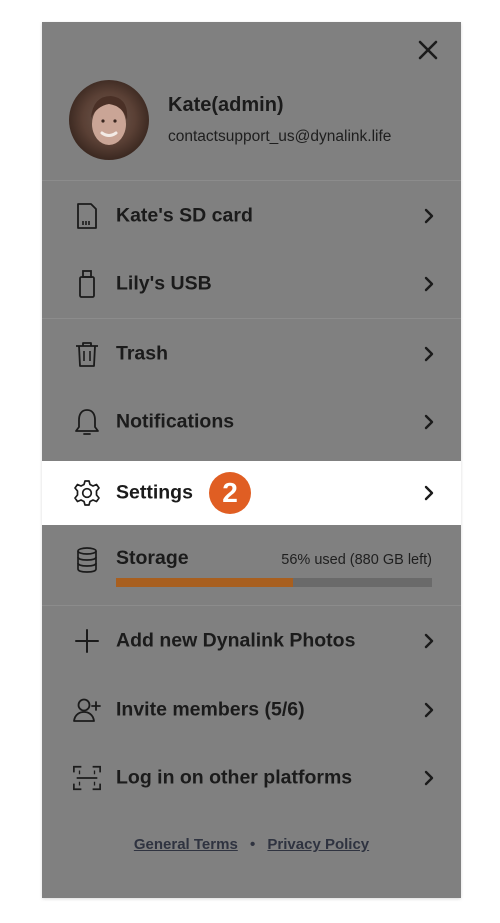  Describe the element at coordinates (236, 640) in the screenshot. I see `action-label: Add new Dynalink Photos` at that location.